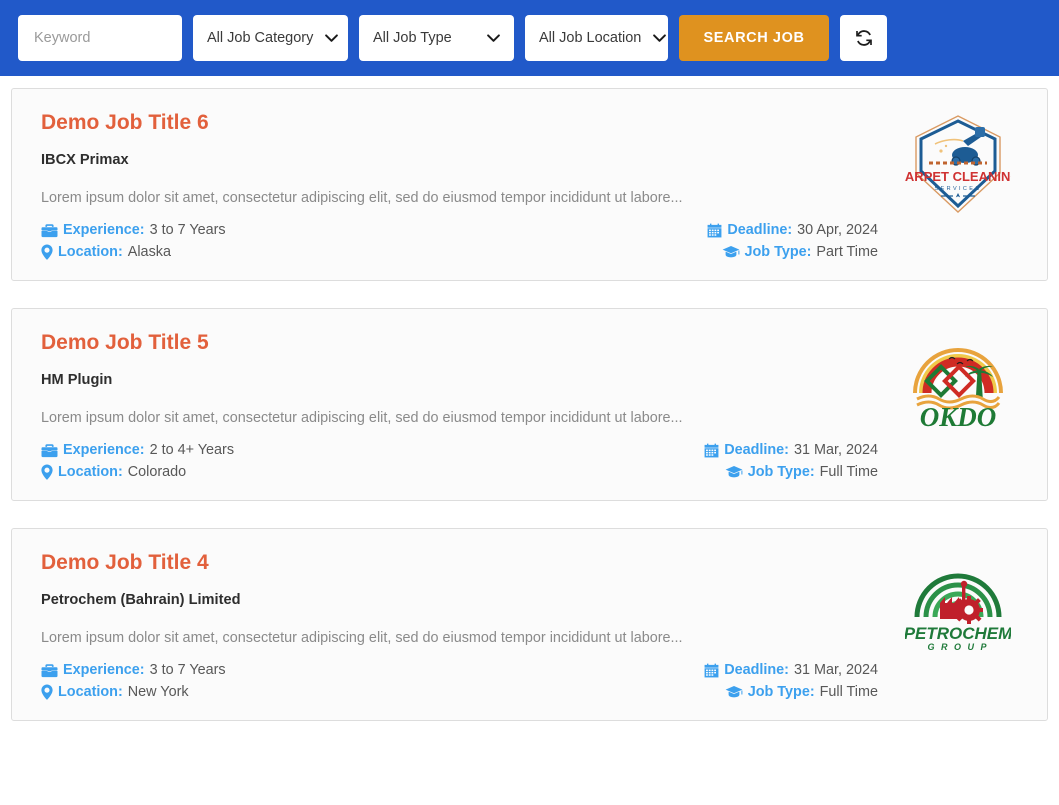 The image size is (1059, 805). Describe the element at coordinates (459, 472) in the screenshot. I see `job-meta-row-bottom: Location: Colorado Job Type: Full Time` at that location.